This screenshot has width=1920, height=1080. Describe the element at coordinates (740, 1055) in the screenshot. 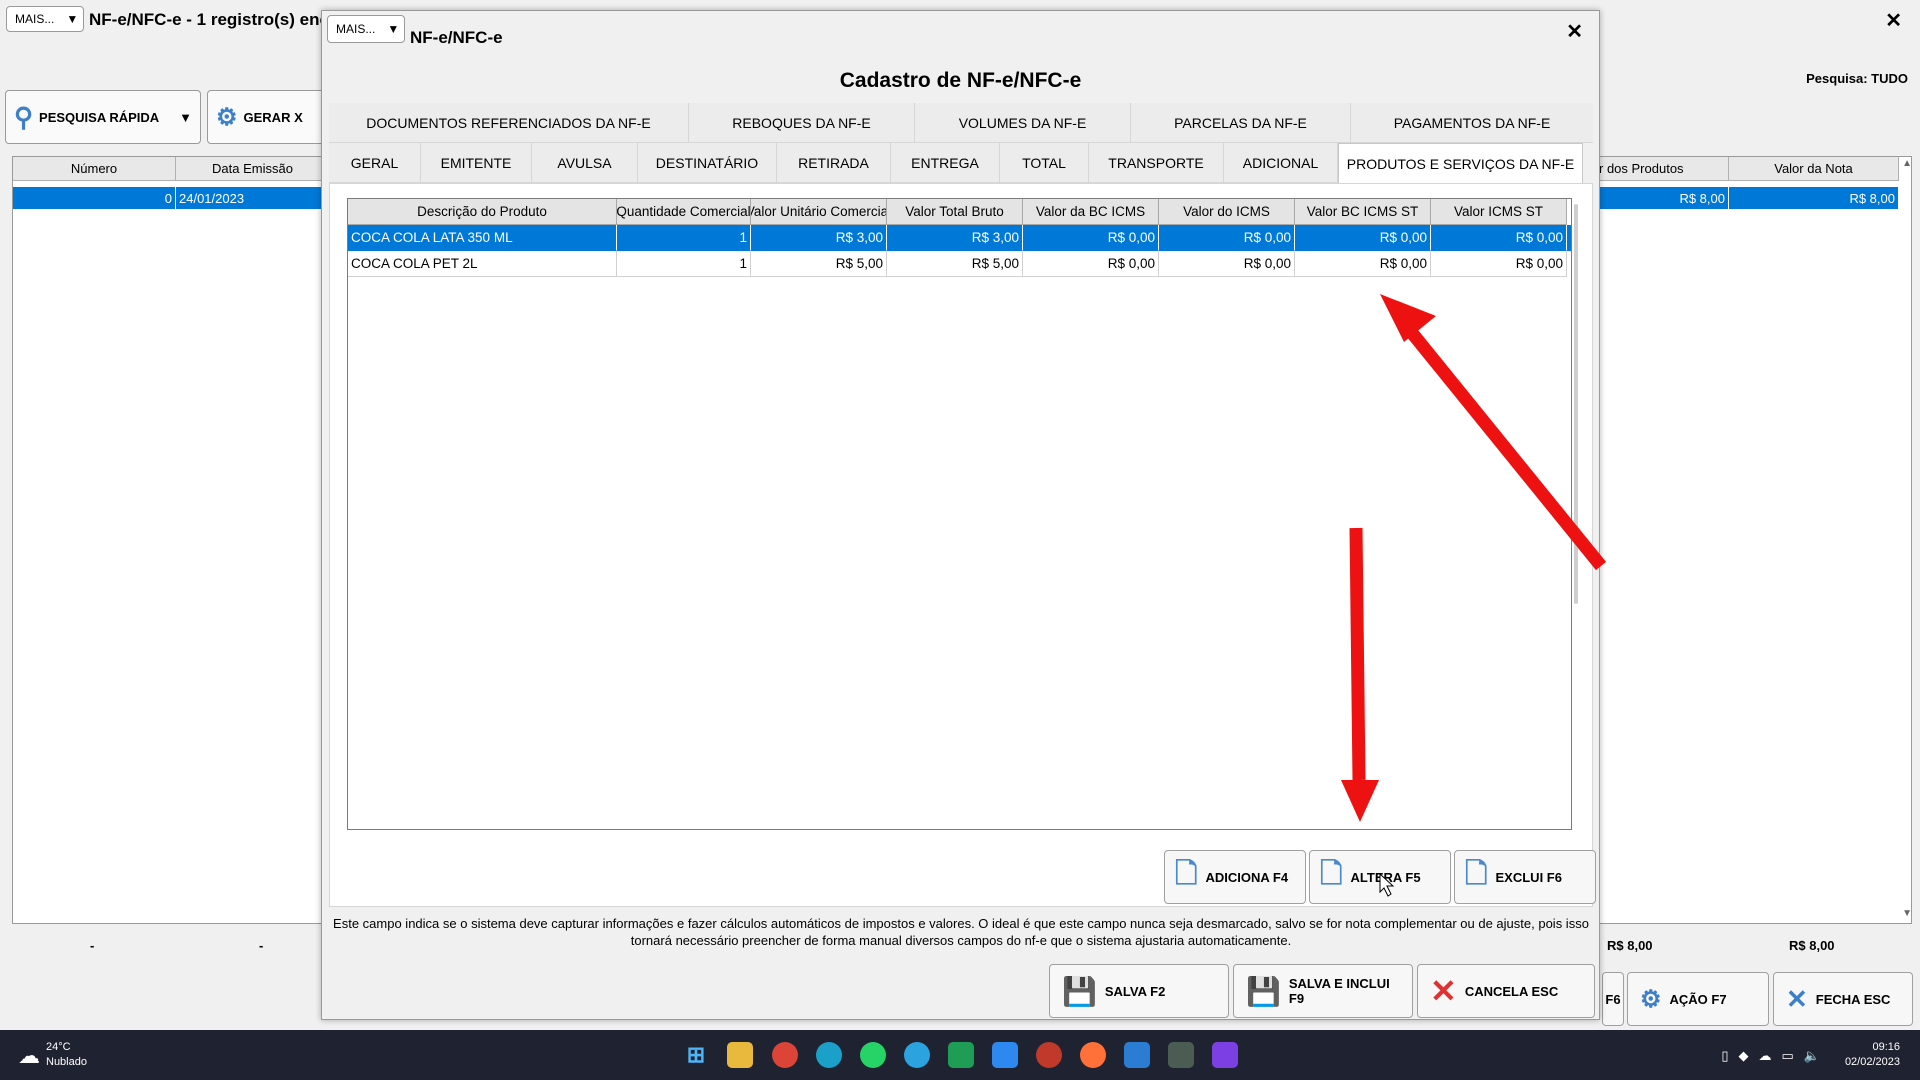

I see `file-explorer-icon` at that location.